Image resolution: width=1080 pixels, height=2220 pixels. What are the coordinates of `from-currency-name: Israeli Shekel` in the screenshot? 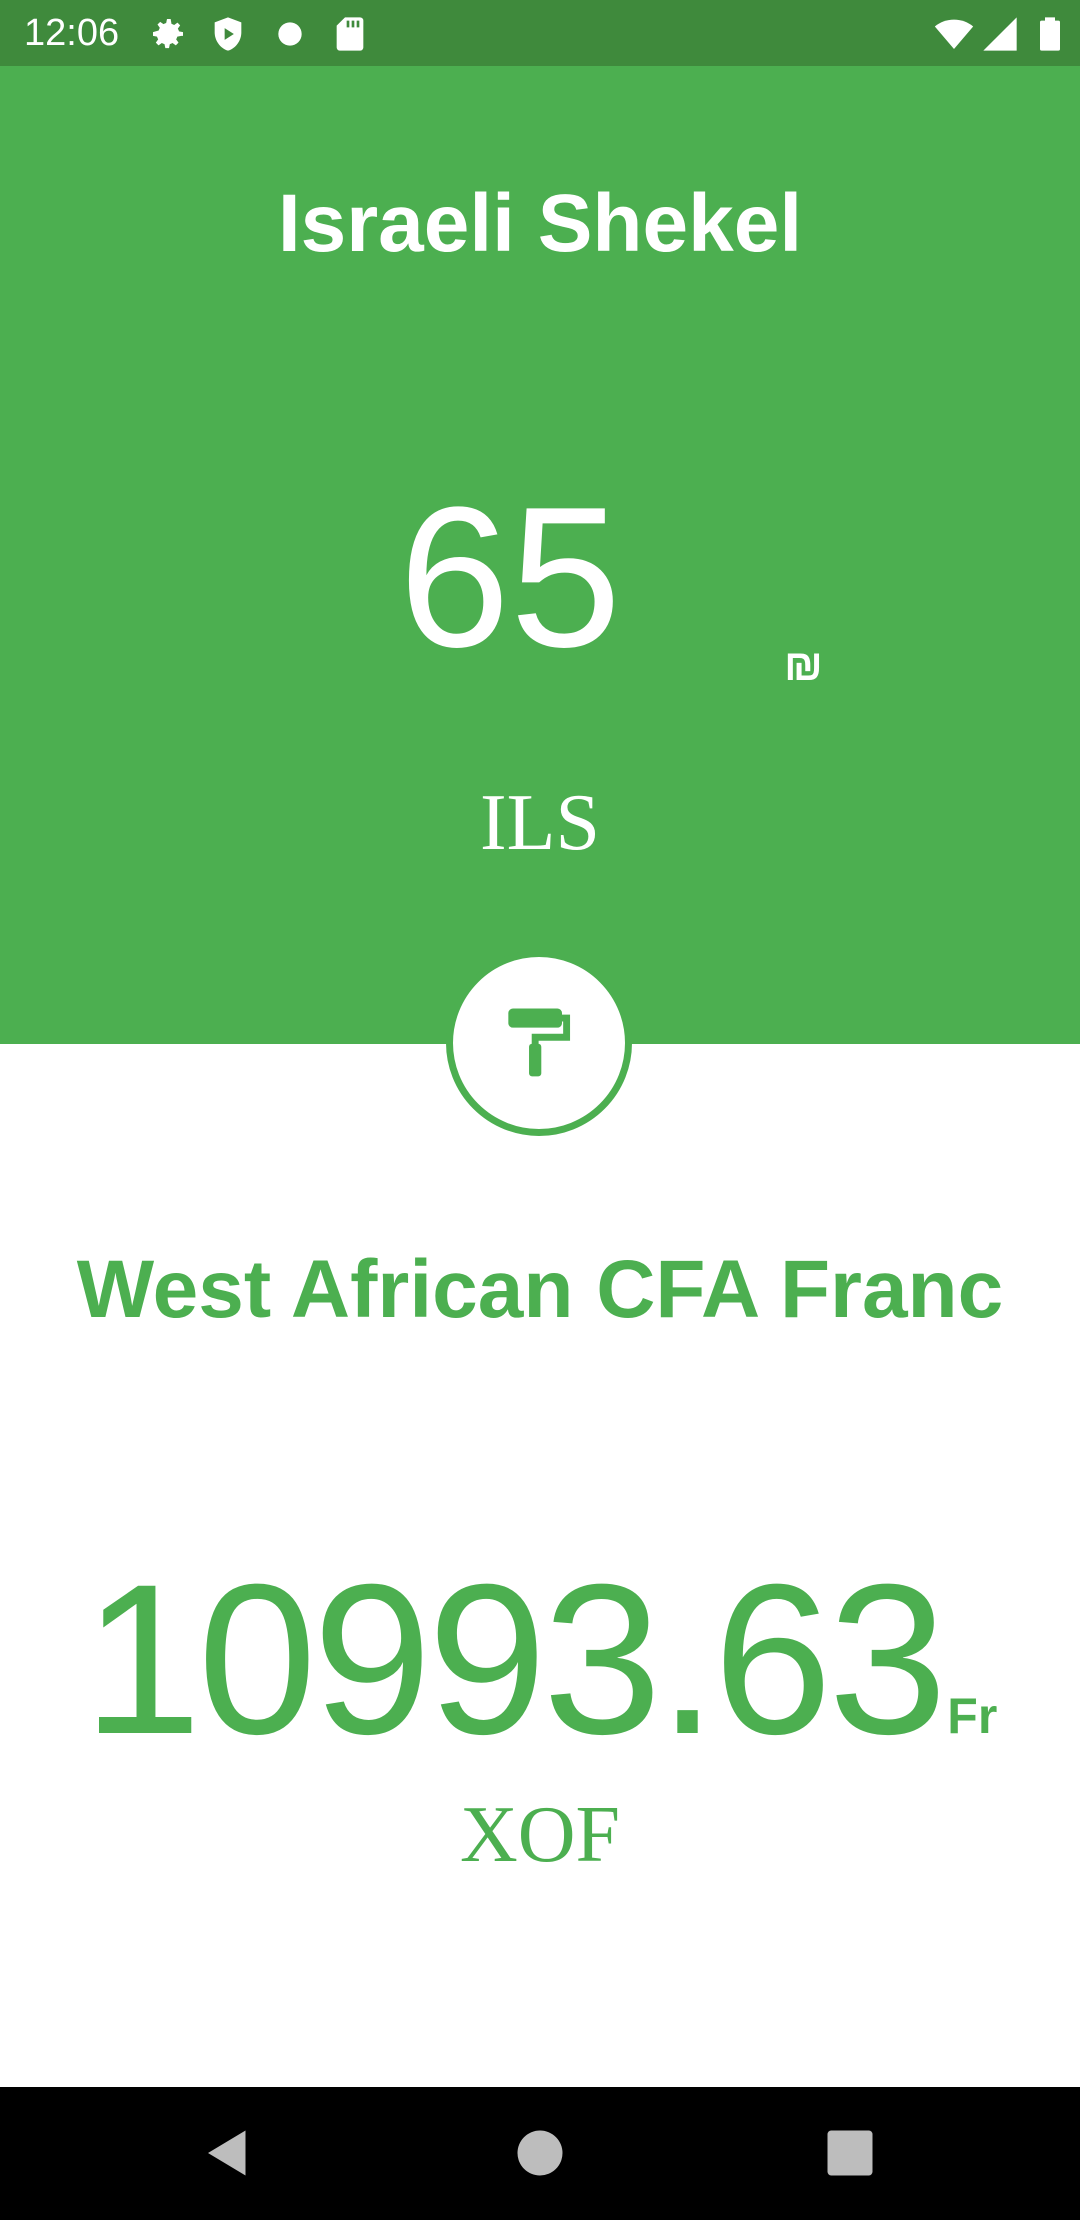 It's located at (540, 224).